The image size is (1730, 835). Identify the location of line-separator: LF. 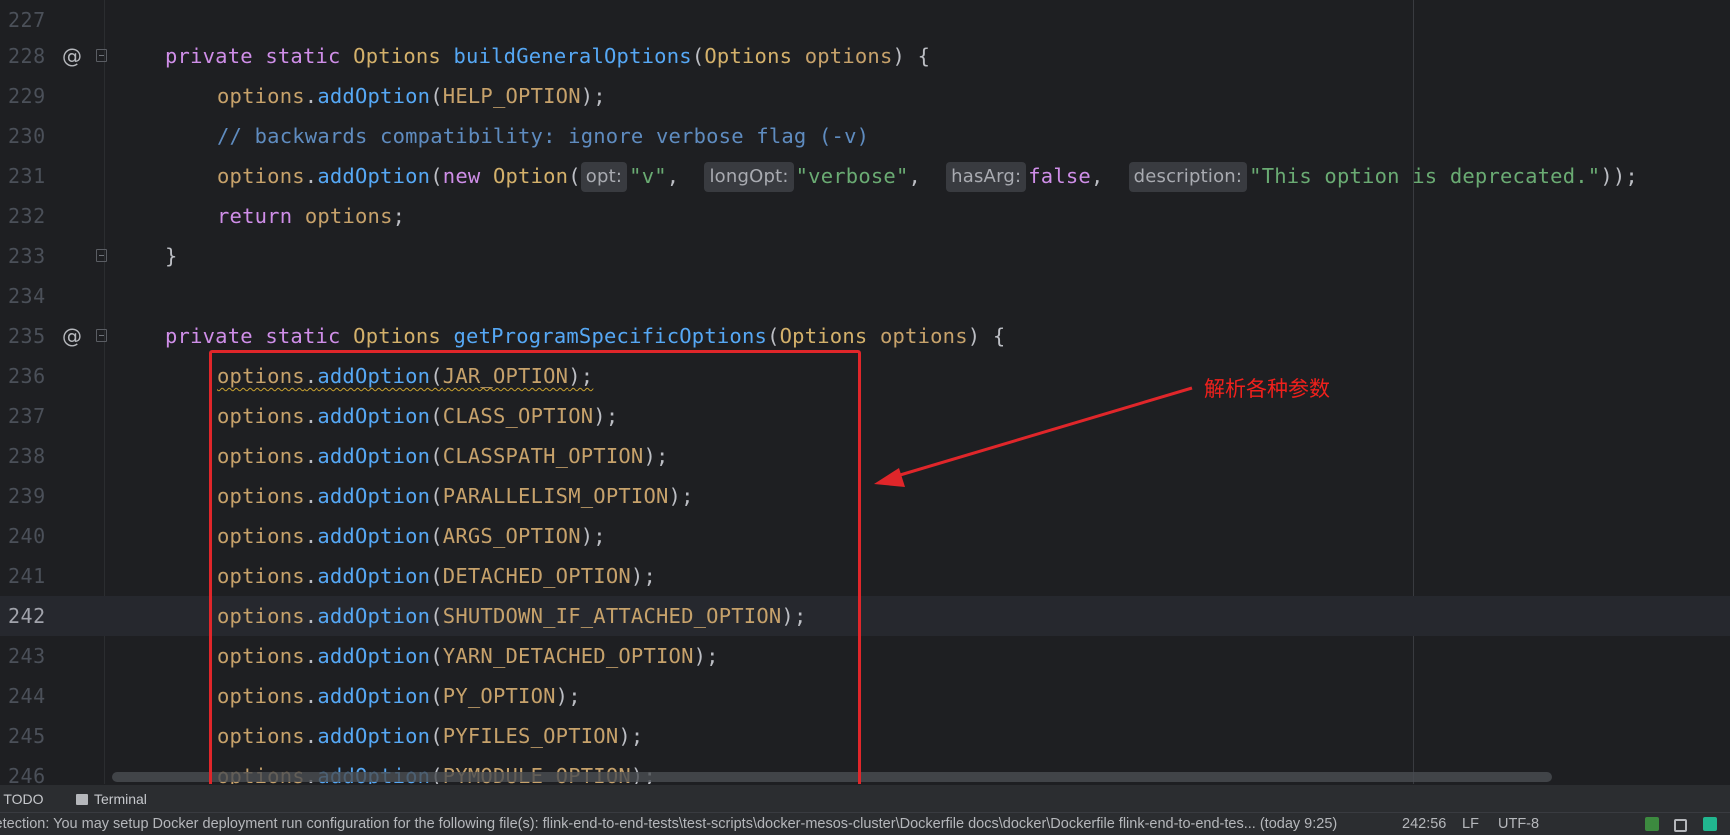
(1470, 824).